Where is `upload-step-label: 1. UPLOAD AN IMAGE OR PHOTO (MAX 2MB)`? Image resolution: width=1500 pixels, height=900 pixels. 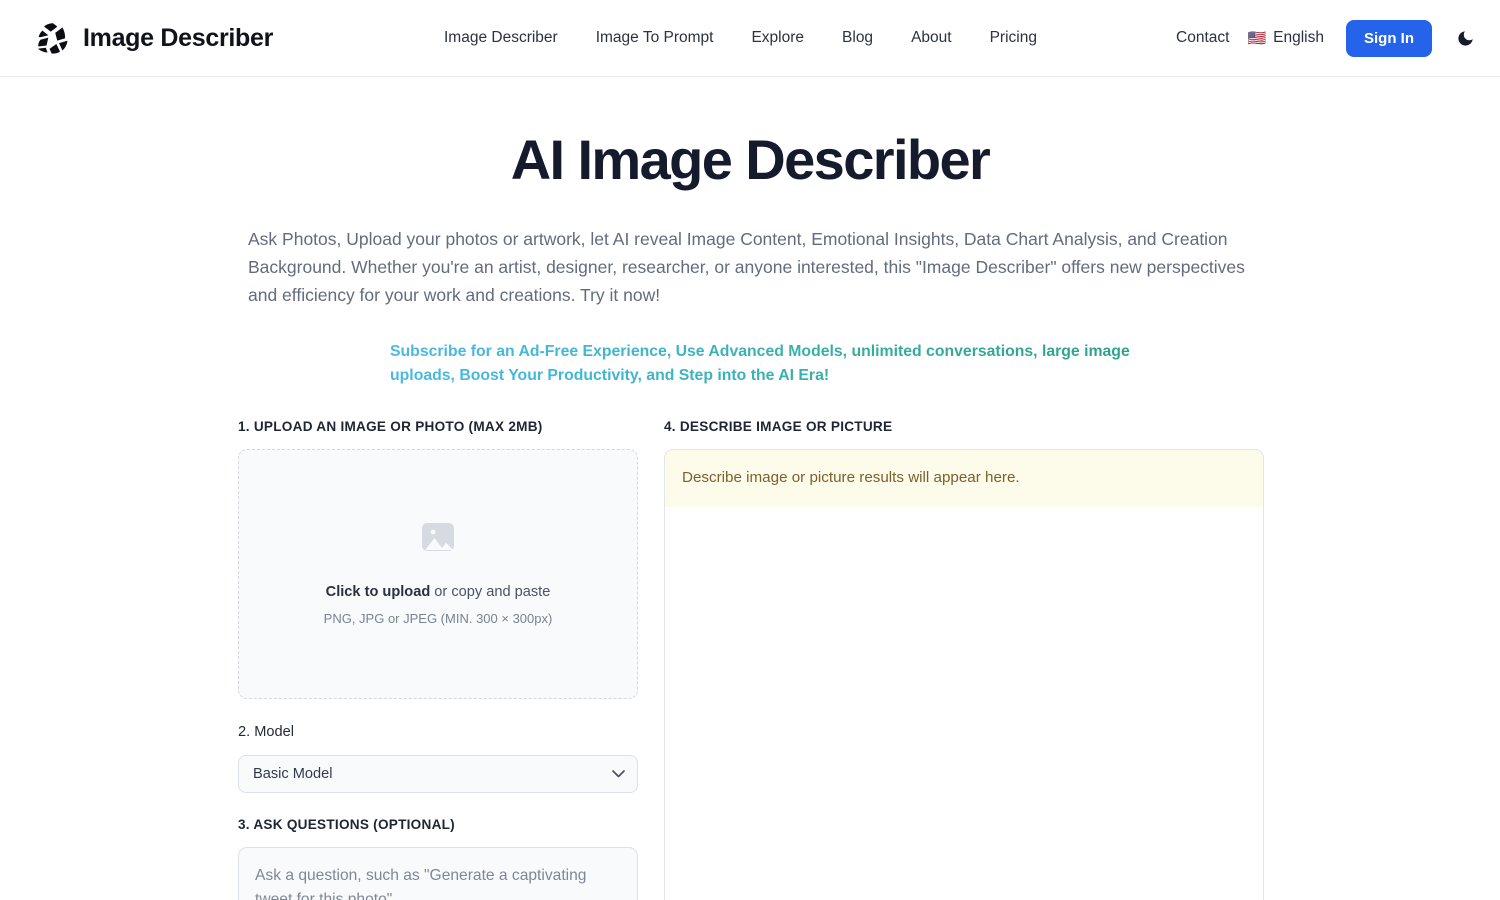 upload-step-label: 1. UPLOAD AN IMAGE OR PHOTO (MAX 2MB) is located at coordinates (390, 426).